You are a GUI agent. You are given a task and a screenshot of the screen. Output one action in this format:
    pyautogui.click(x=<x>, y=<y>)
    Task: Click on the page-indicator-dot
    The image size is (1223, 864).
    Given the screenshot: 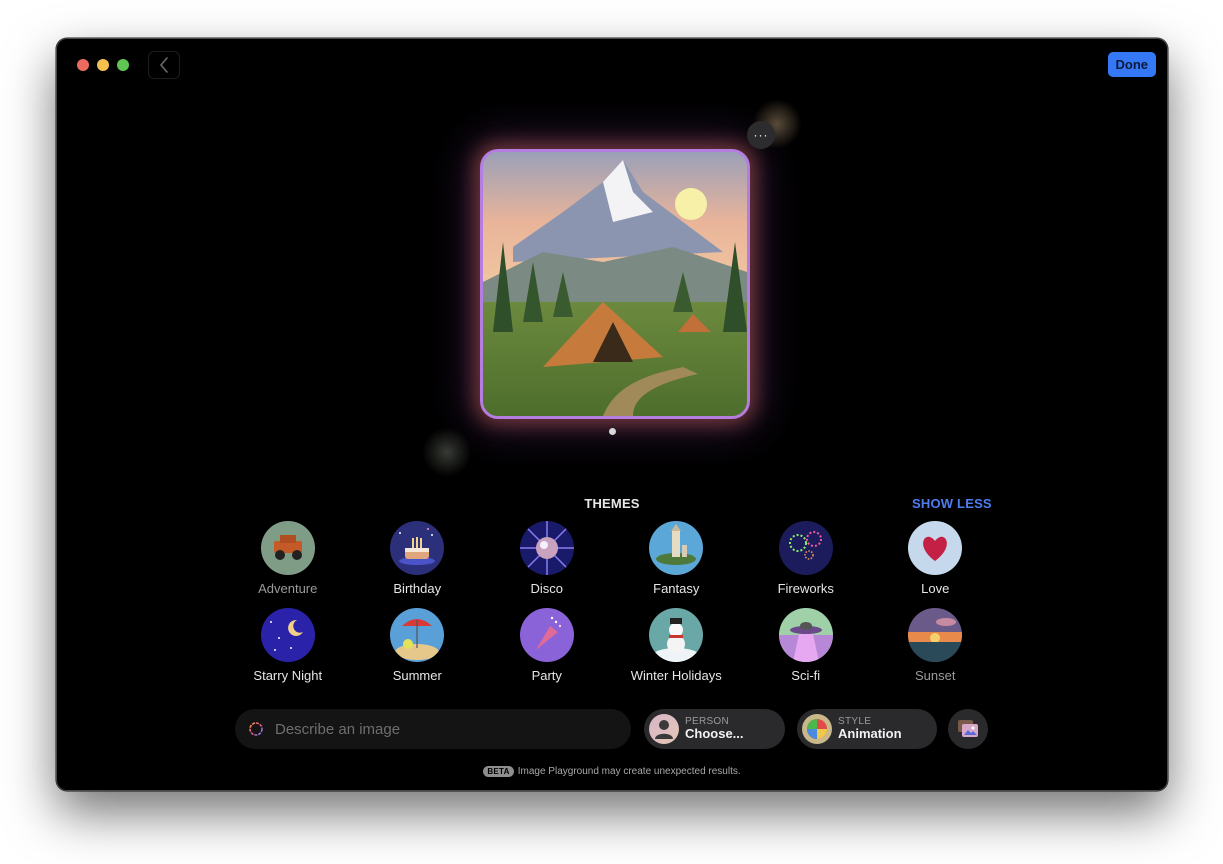 What is the action you would take?
    pyautogui.click(x=612, y=431)
    